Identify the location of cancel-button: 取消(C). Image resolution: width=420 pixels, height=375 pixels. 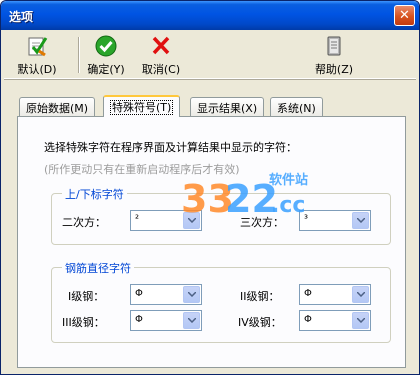
(161, 55).